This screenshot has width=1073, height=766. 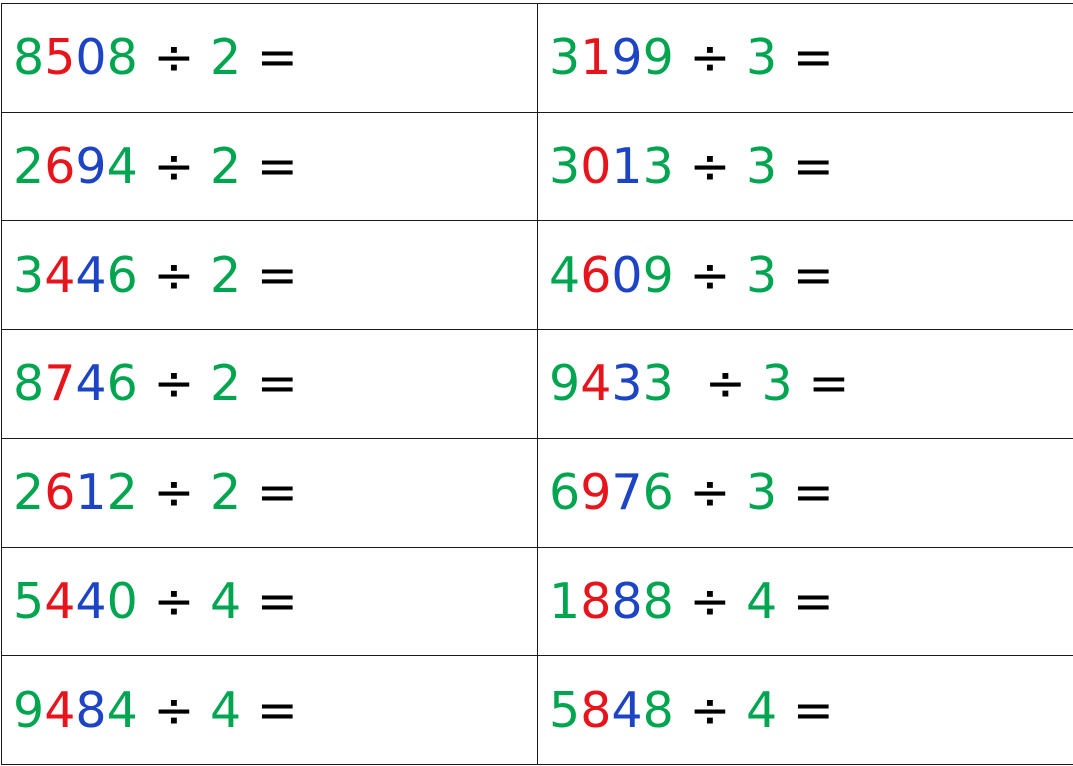 I want to click on division-problem-right: 3199 ÷ 3 =, so click(x=805, y=58).